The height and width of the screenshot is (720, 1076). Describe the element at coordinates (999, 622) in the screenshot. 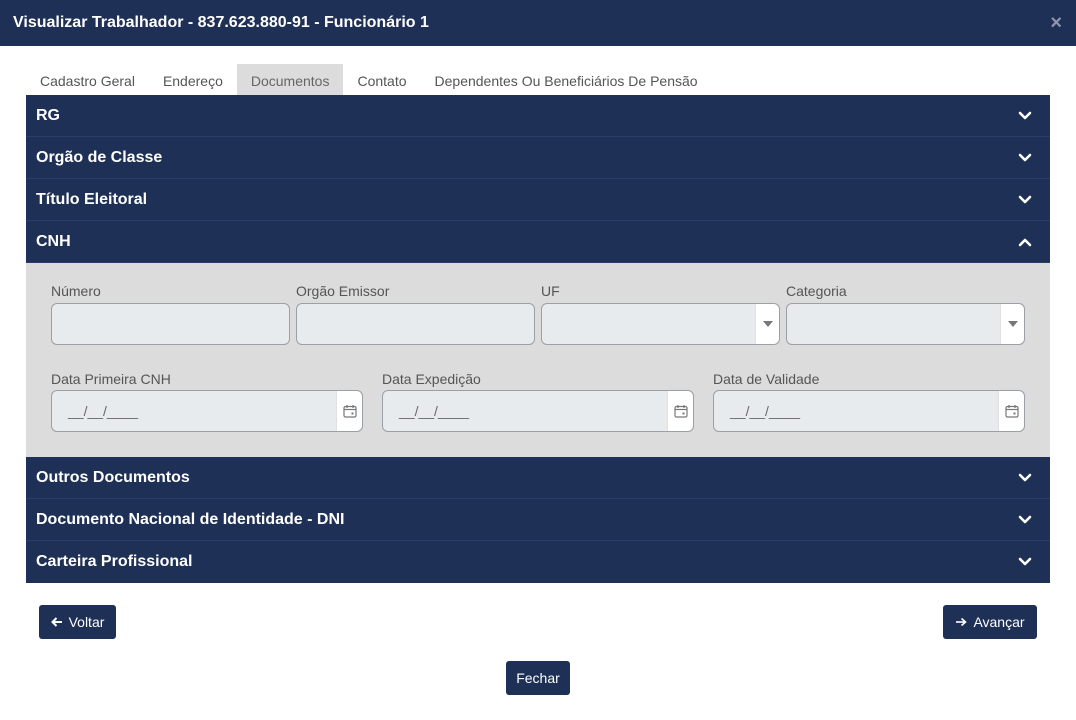

I see `avancar-label: Avançar` at that location.